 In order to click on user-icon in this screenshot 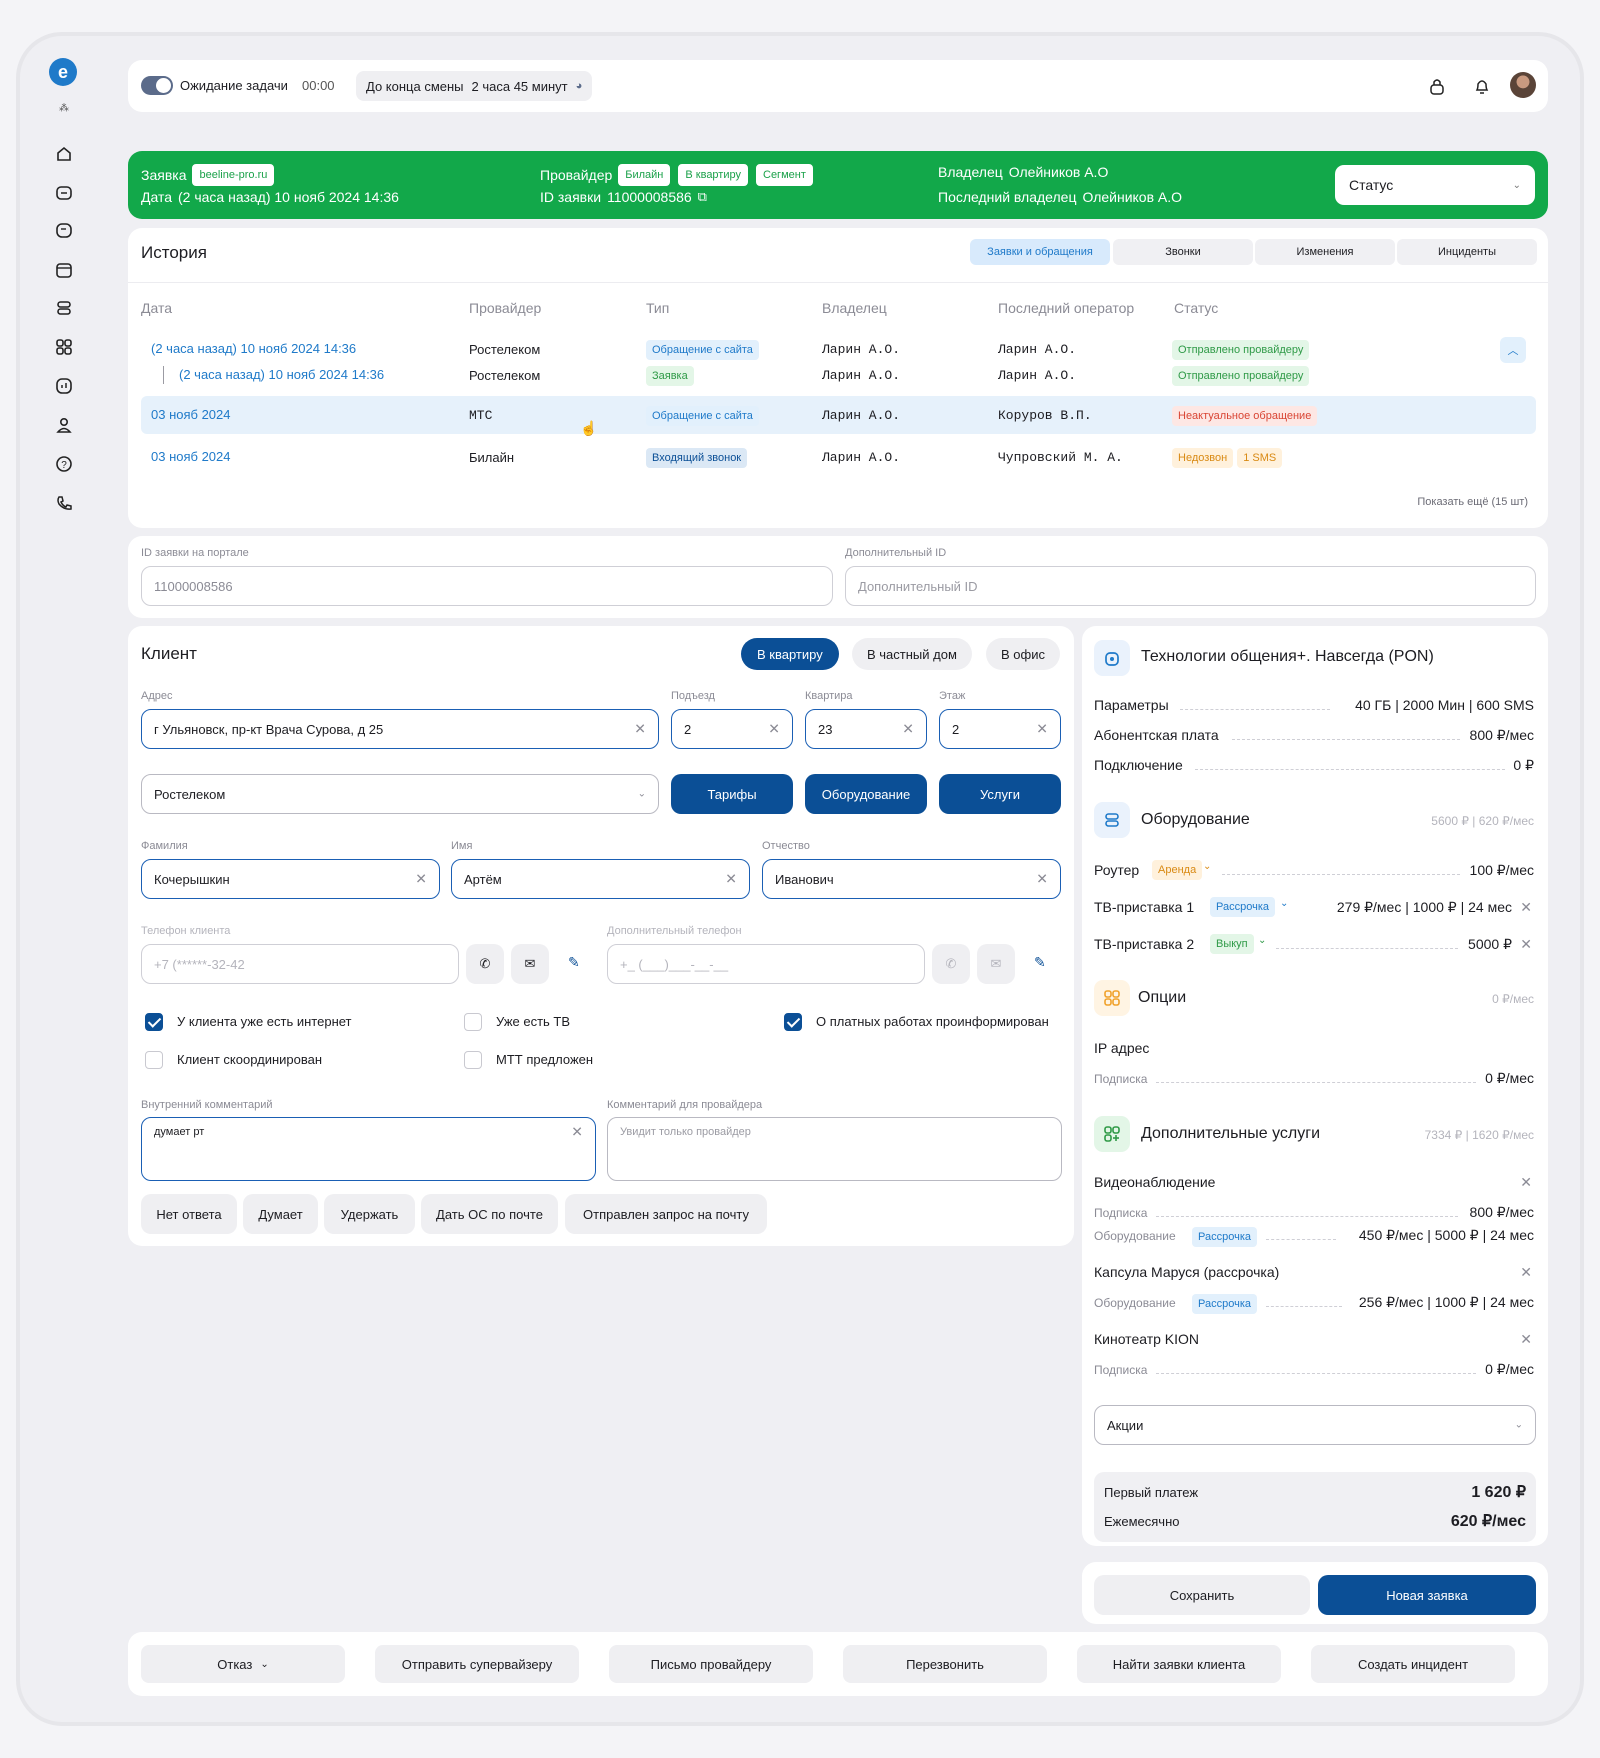, I will do `click(64, 425)`.